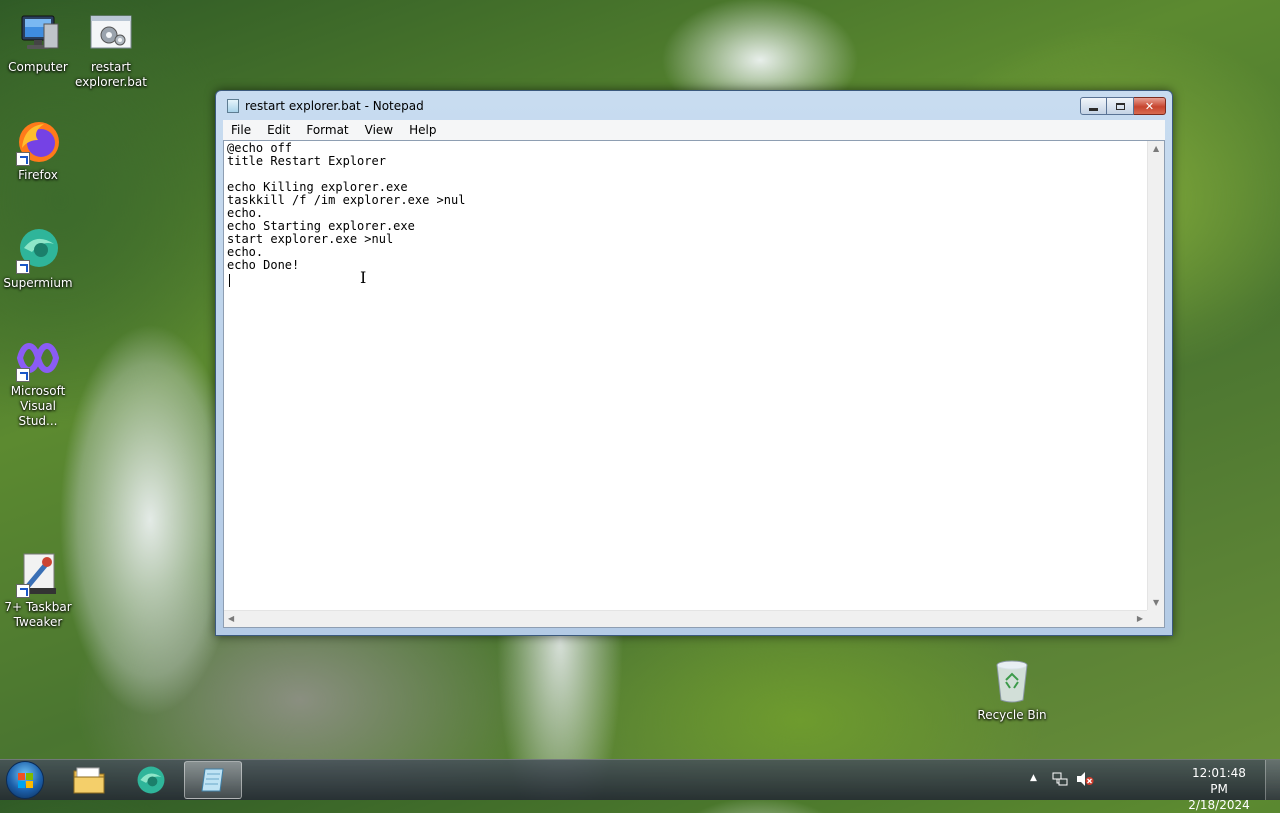 The image size is (1280, 813). What do you see at coordinates (241, 130) in the screenshot?
I see `menu-file: File` at bounding box center [241, 130].